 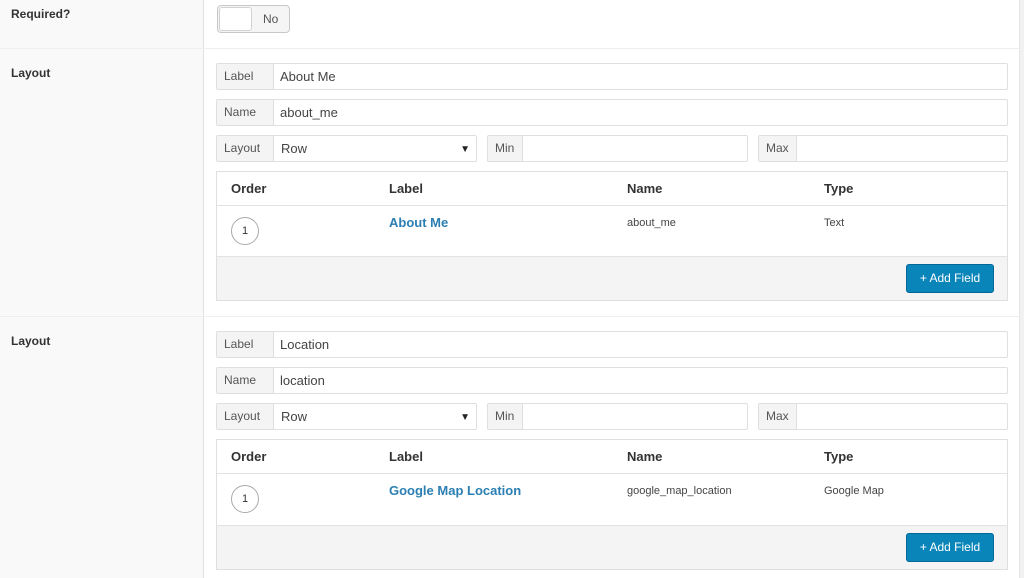 I want to click on table-row: 1 About Me about_me Text, so click(x=612, y=231).